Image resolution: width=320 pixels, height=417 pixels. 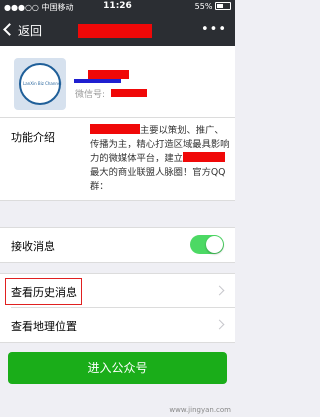 What do you see at coordinates (117, 290) in the screenshot?
I see `history-row: 查看历史消息` at bounding box center [117, 290].